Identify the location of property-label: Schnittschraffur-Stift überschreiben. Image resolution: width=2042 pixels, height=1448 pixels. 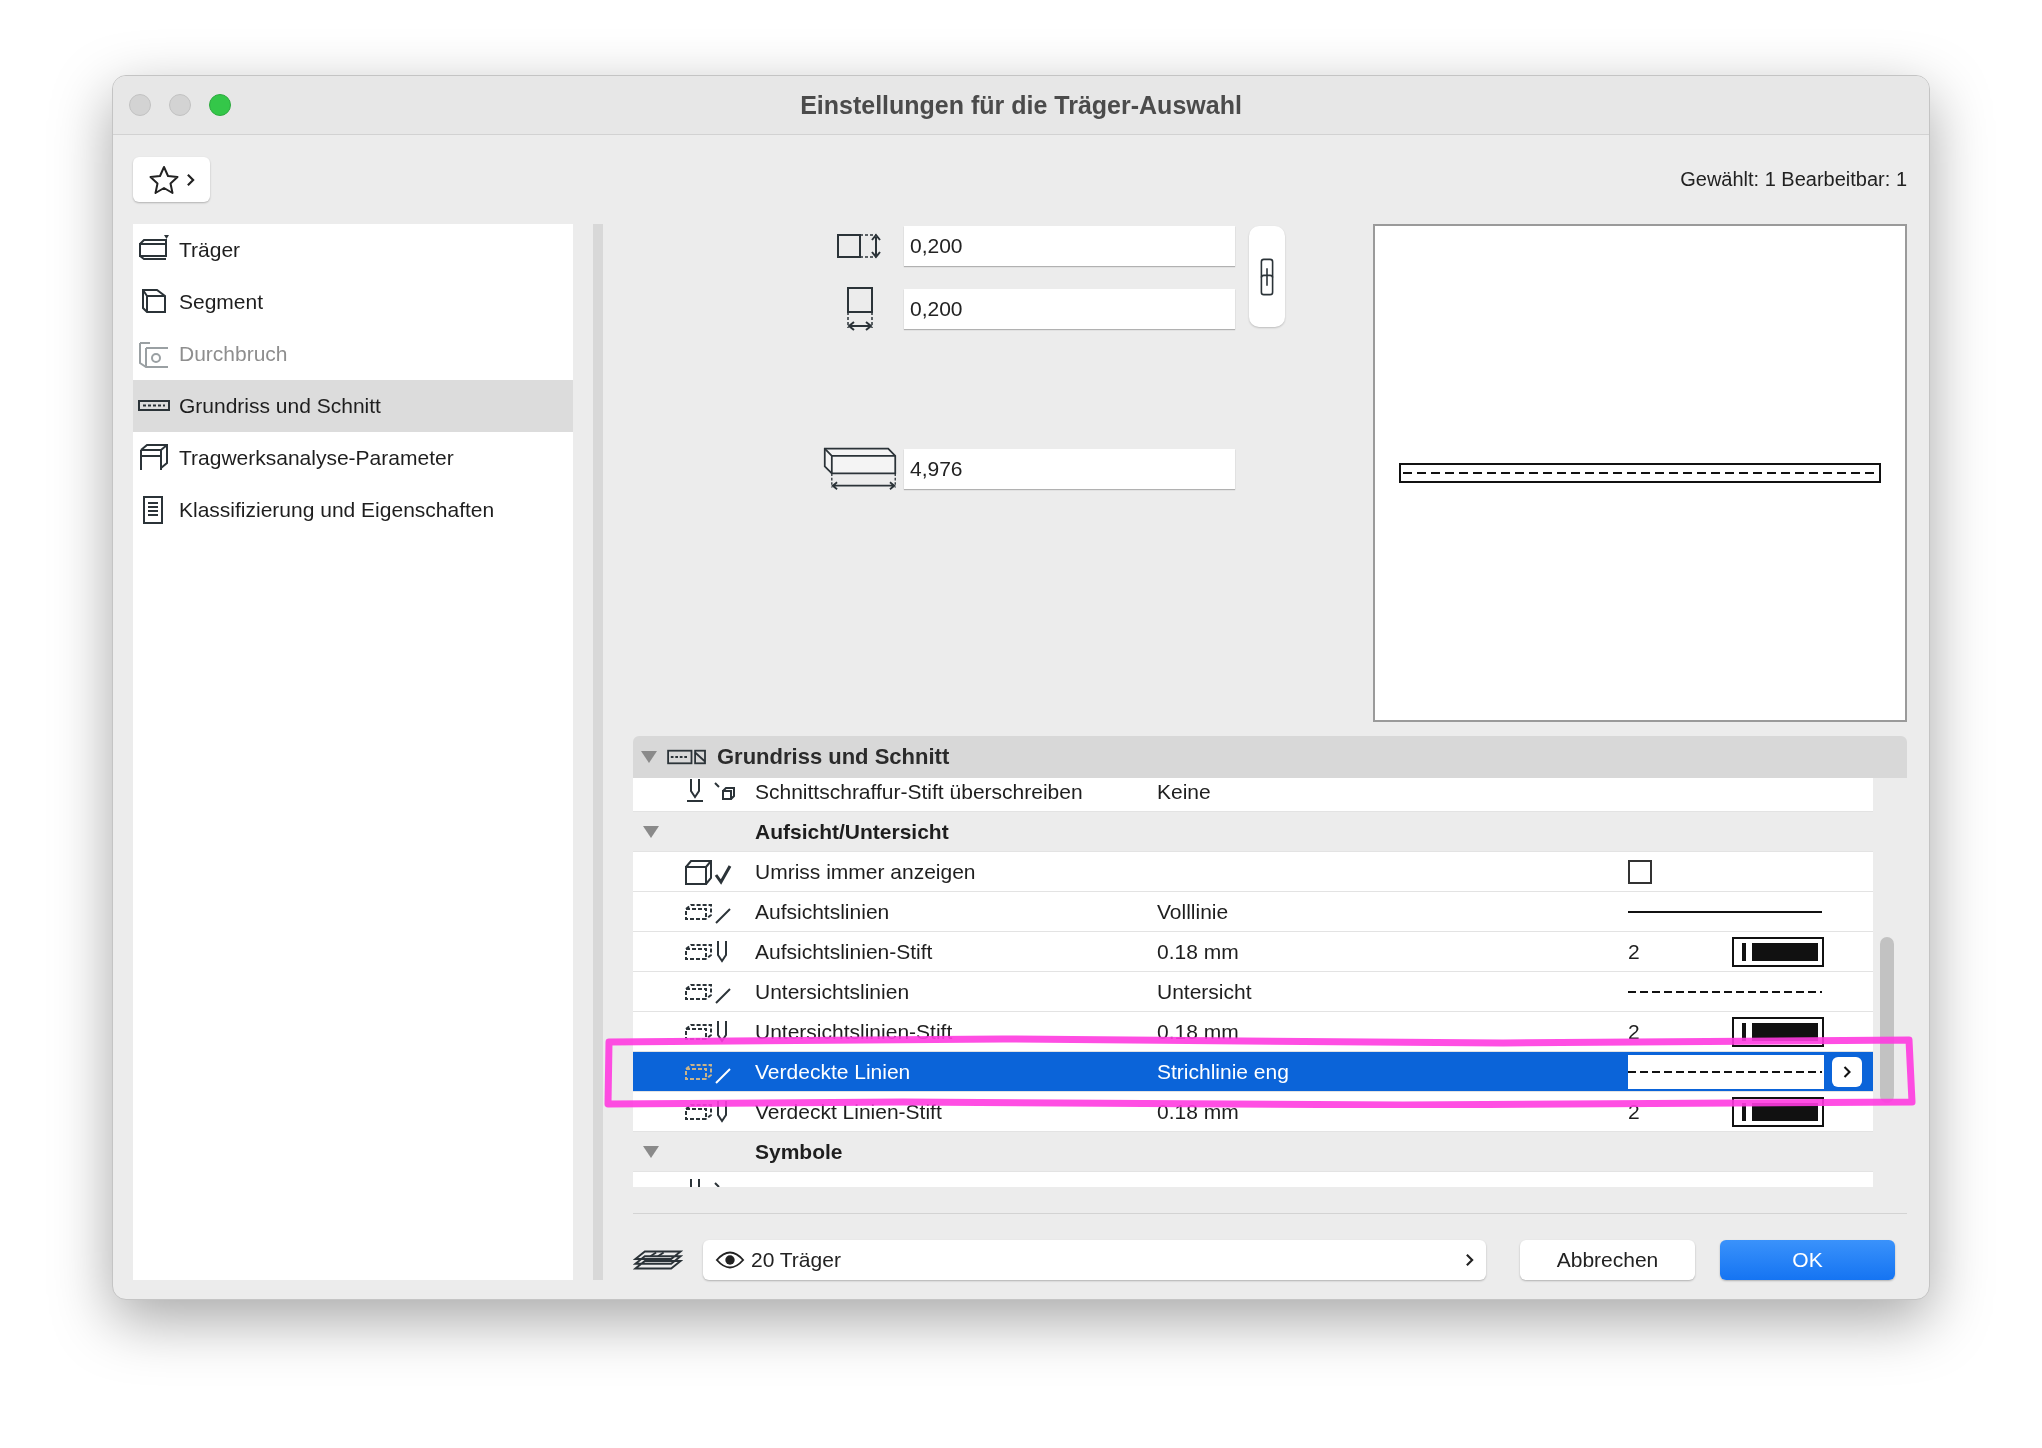
(919, 791).